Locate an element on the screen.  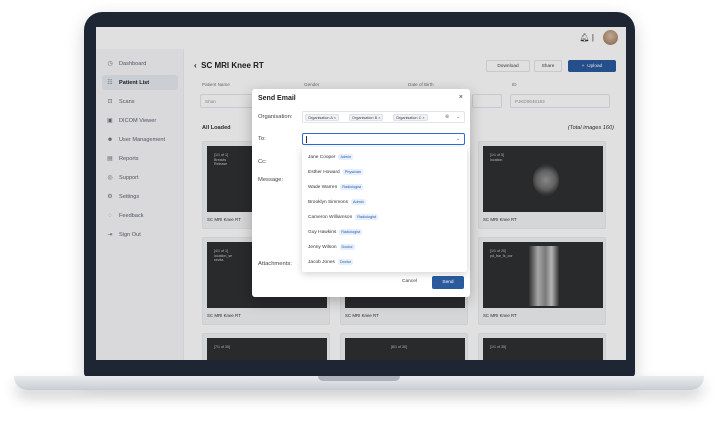
recipient-option: Jacob Jones Doctor is located at coordinates (331, 262).